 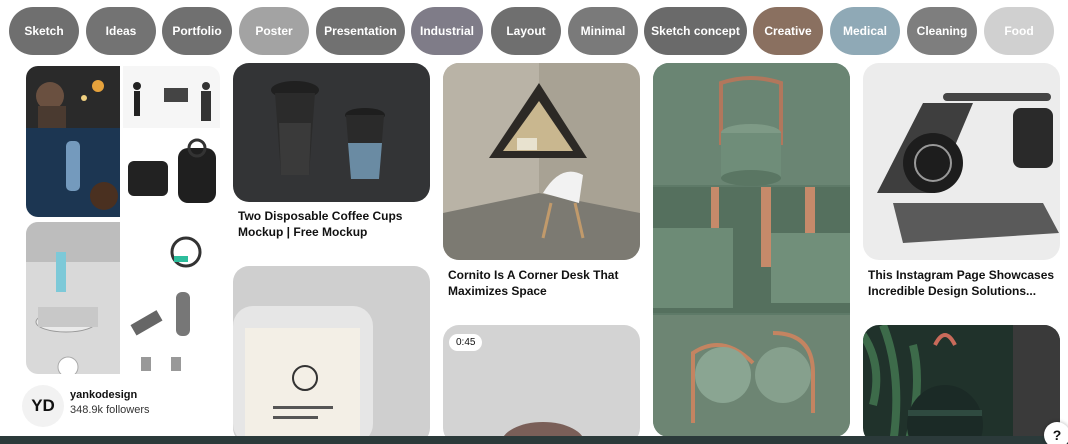 I want to click on chip-label: Food, so click(x=1019, y=31).